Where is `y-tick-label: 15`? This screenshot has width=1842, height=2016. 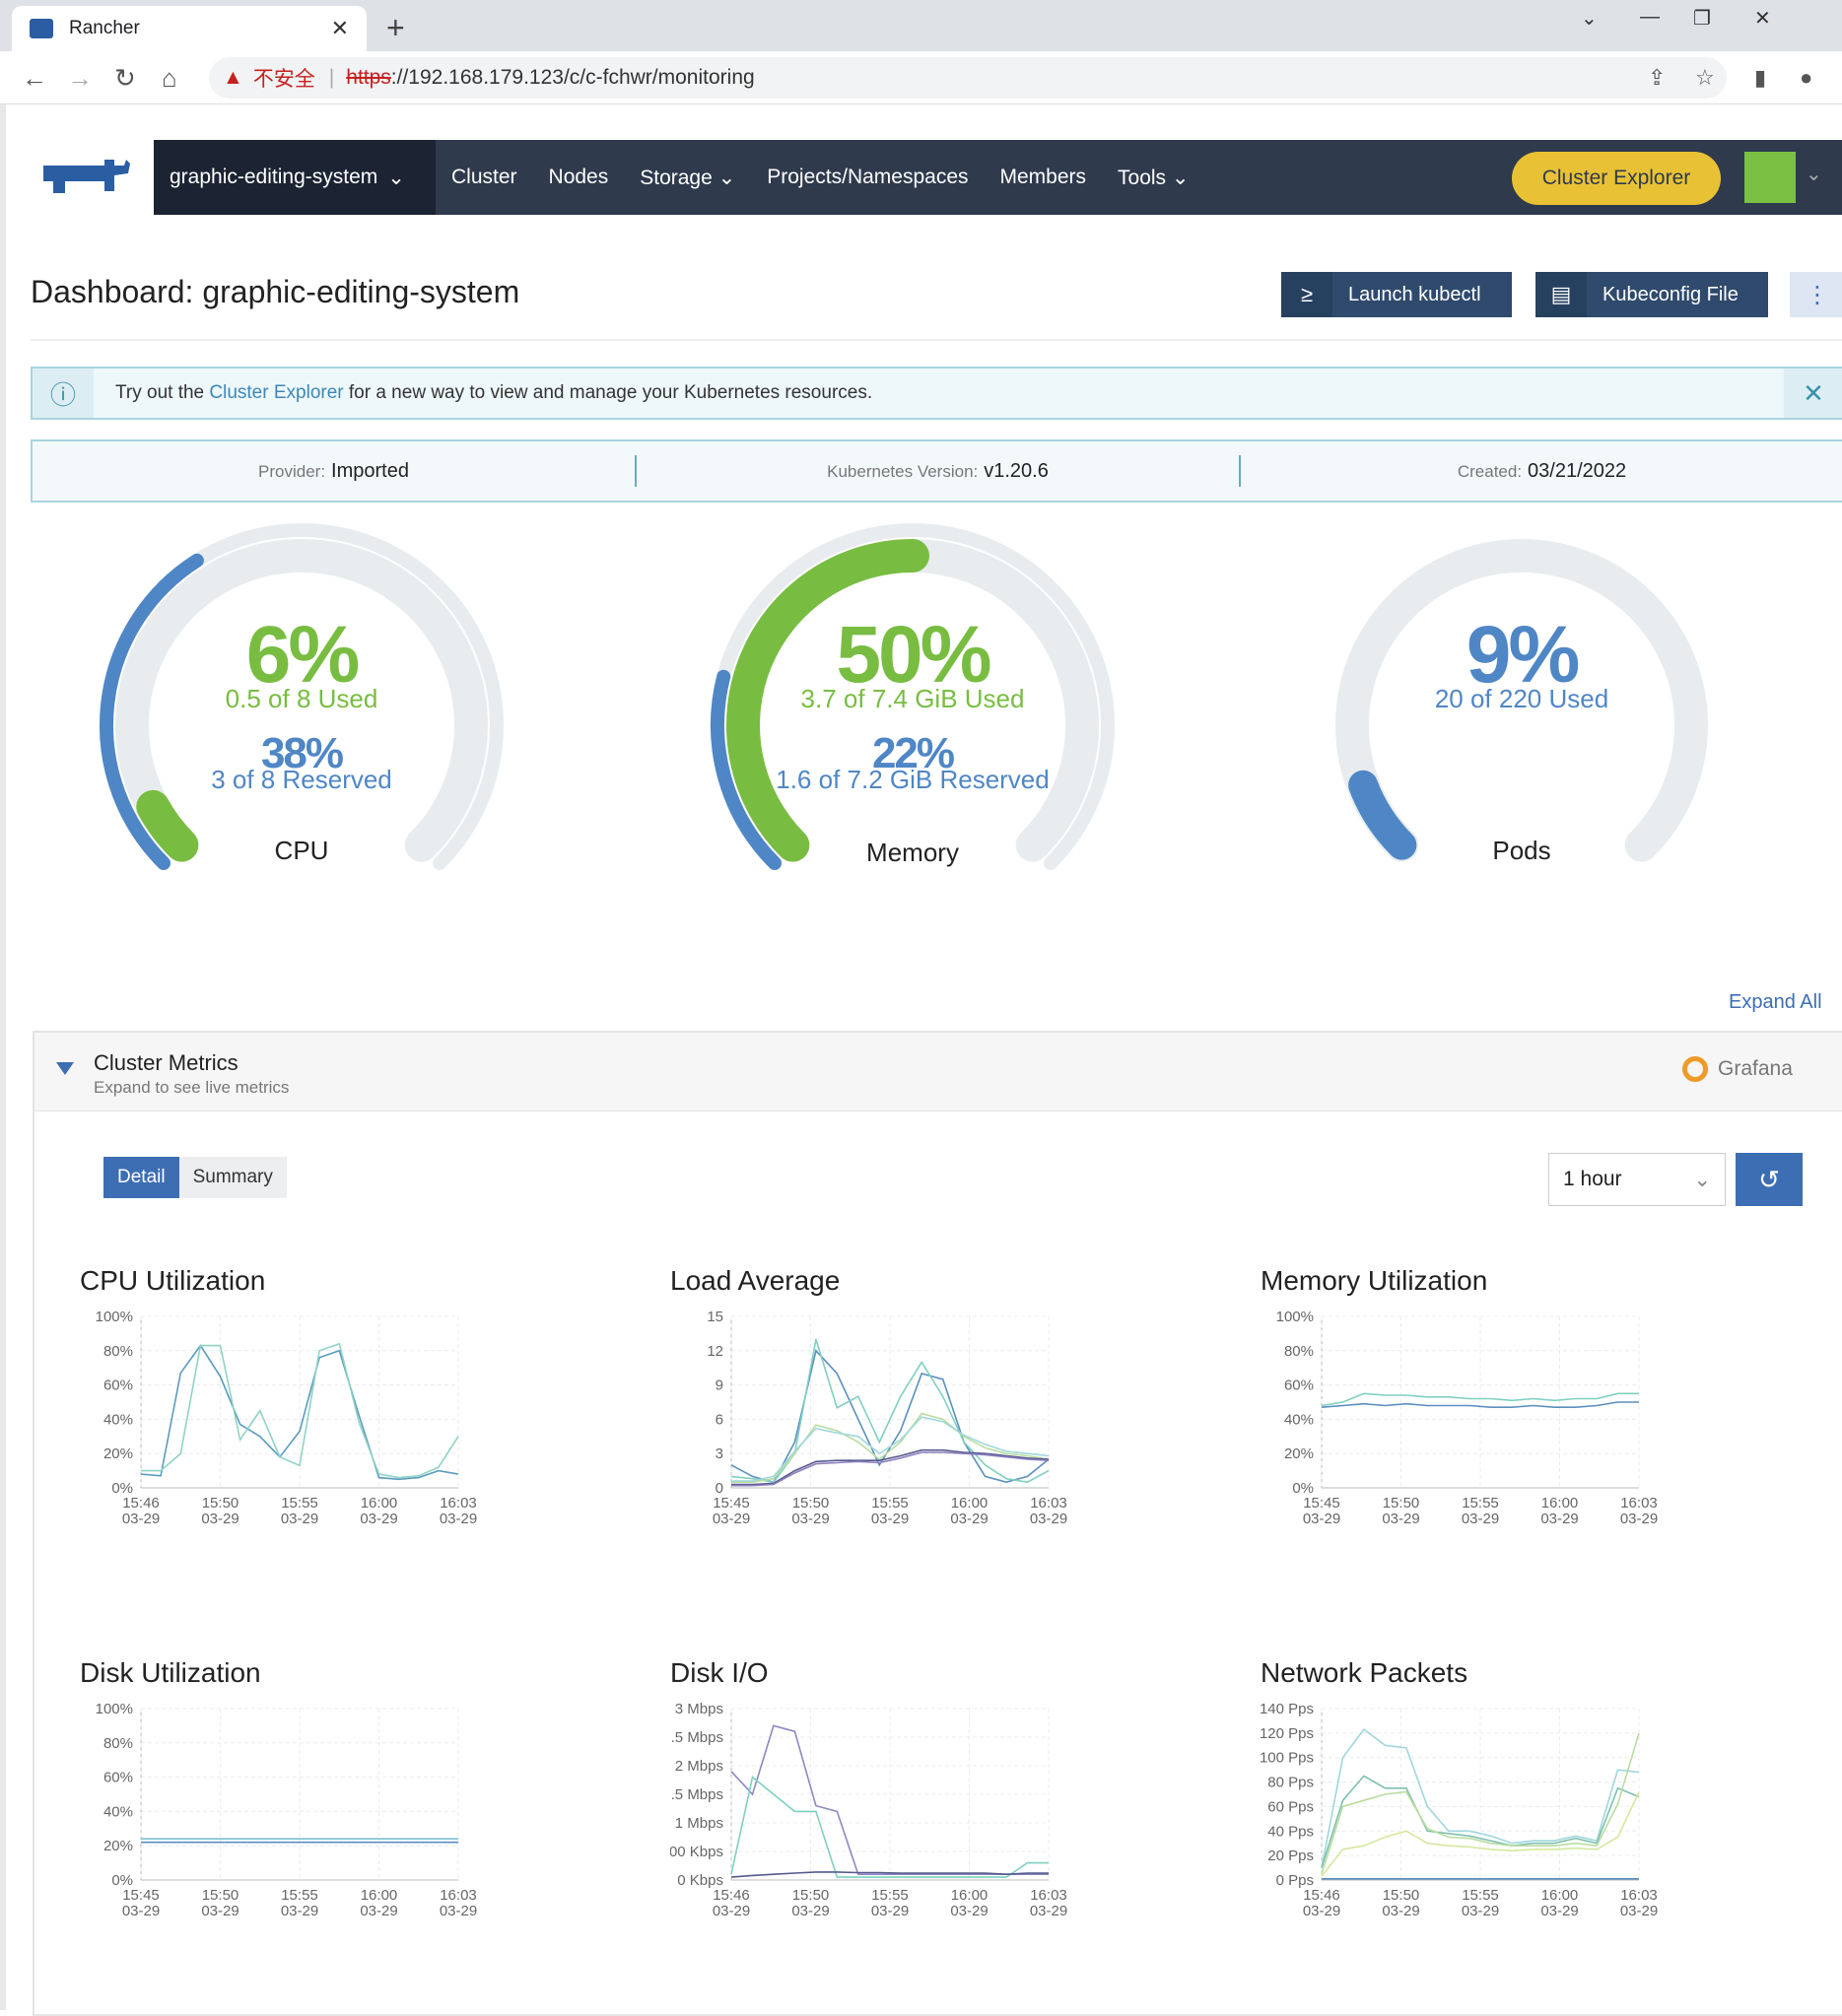 y-tick-label: 15 is located at coordinates (715, 1317).